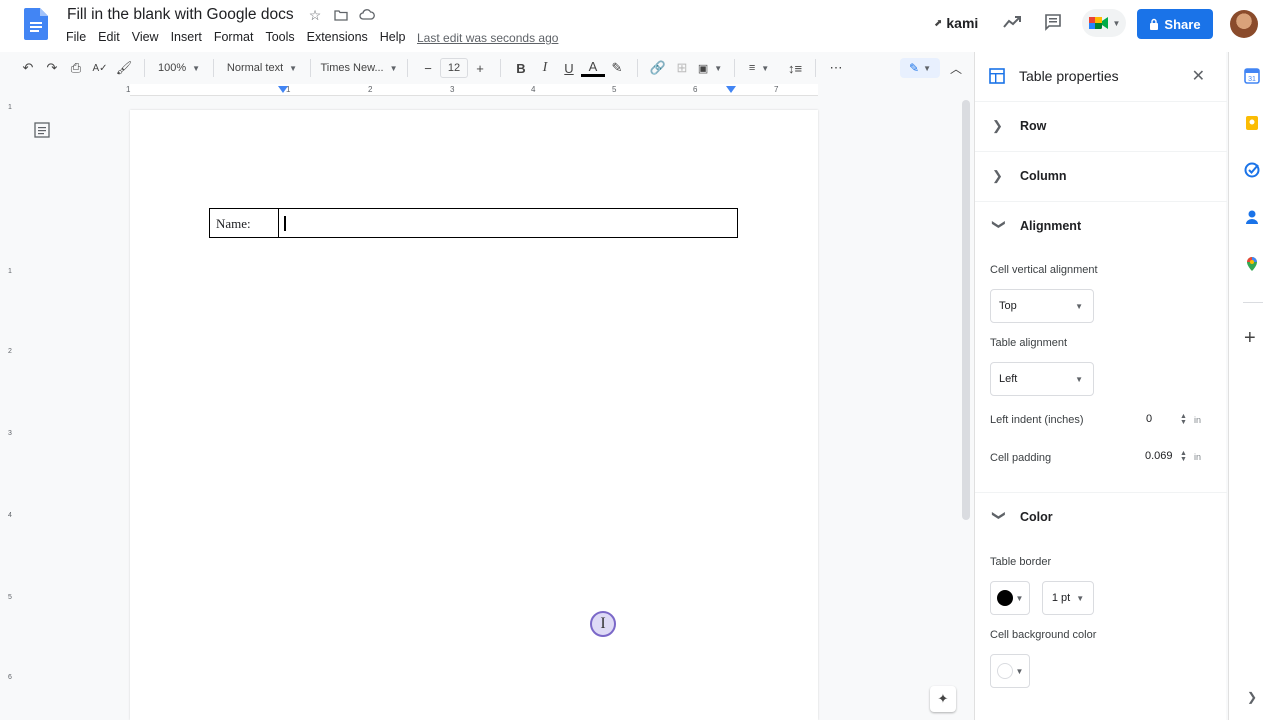 The height and width of the screenshot is (720, 1280). Describe the element at coordinates (1101, 125) in the screenshot. I see `section-row: ❯ Row` at that location.